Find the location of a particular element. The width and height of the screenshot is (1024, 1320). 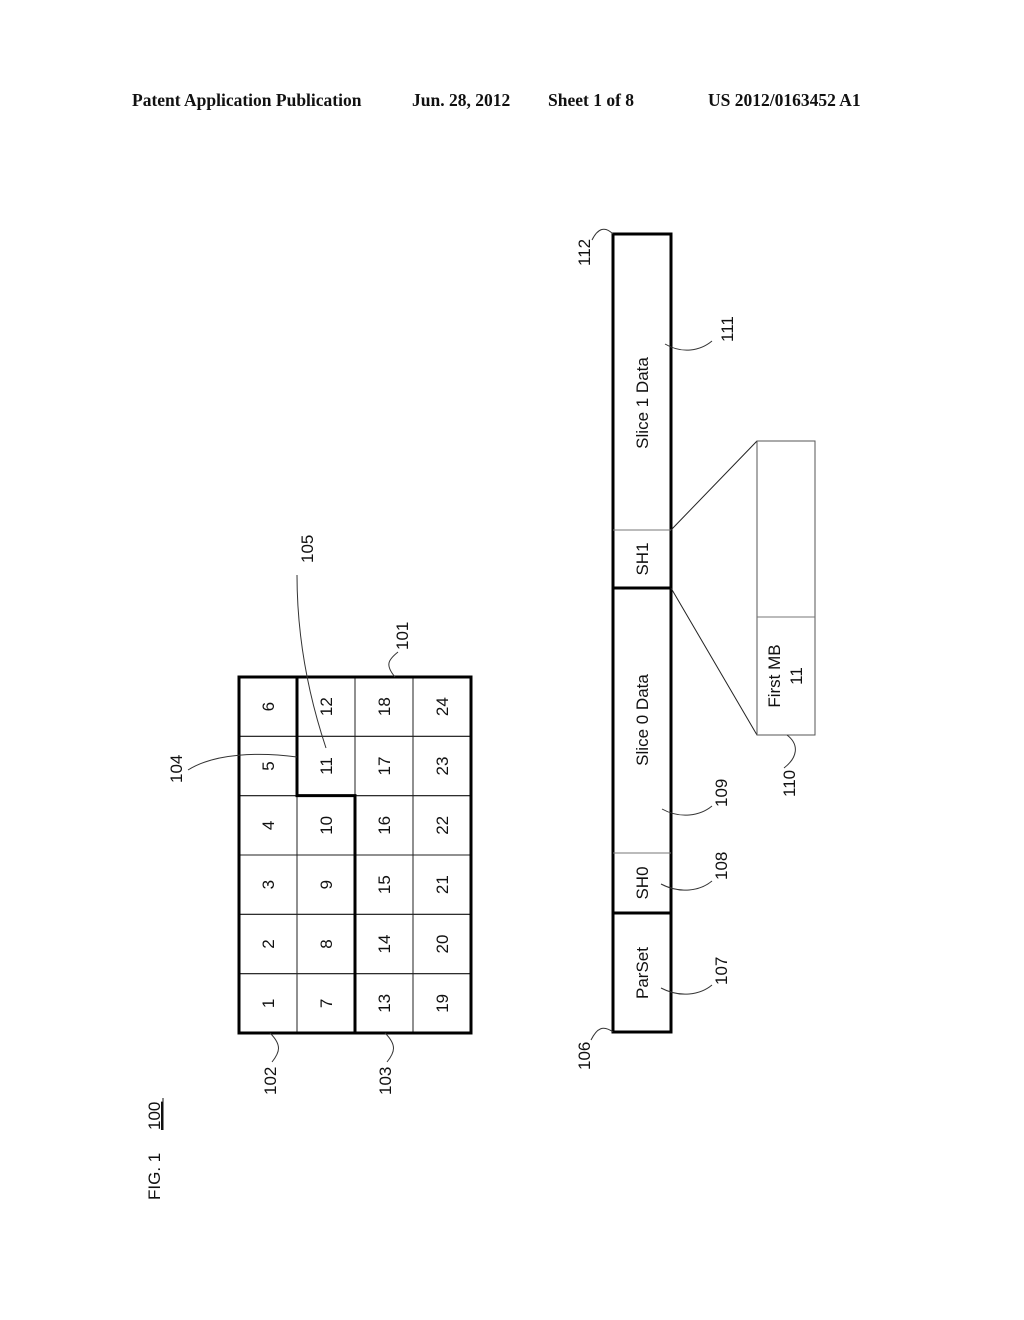

segment-sh0: SH0 is located at coordinates (642, 882).